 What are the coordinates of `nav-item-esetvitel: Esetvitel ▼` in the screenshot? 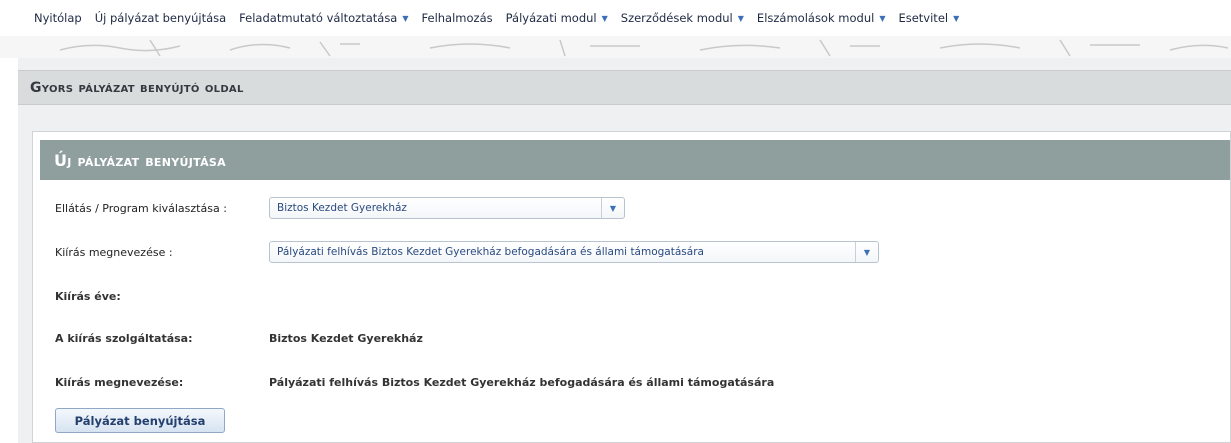 It's located at (928, 18).